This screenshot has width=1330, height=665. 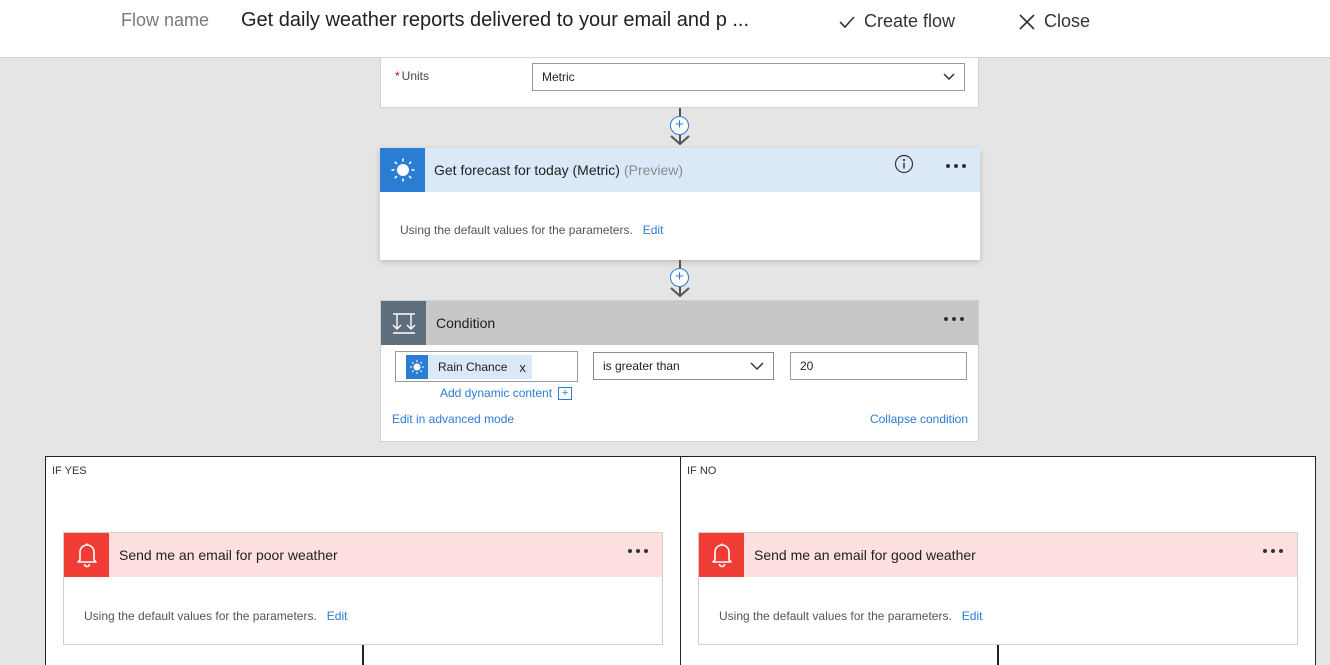 What do you see at coordinates (847, 21) in the screenshot?
I see `checkmark-icon` at bounding box center [847, 21].